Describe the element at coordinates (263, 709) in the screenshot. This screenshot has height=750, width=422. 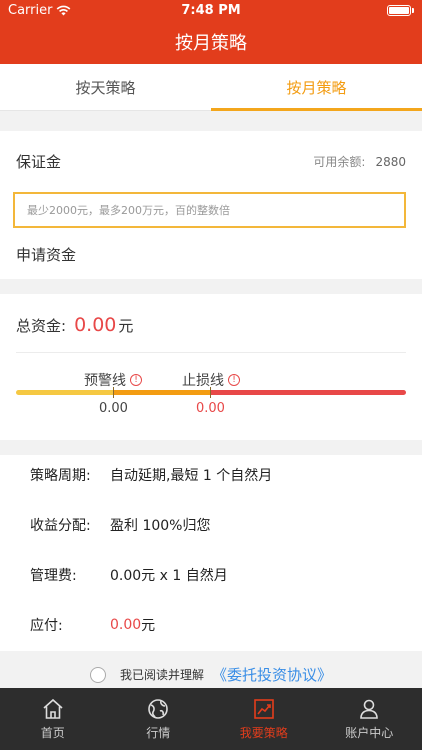
I see `trend-chart-icon` at that location.